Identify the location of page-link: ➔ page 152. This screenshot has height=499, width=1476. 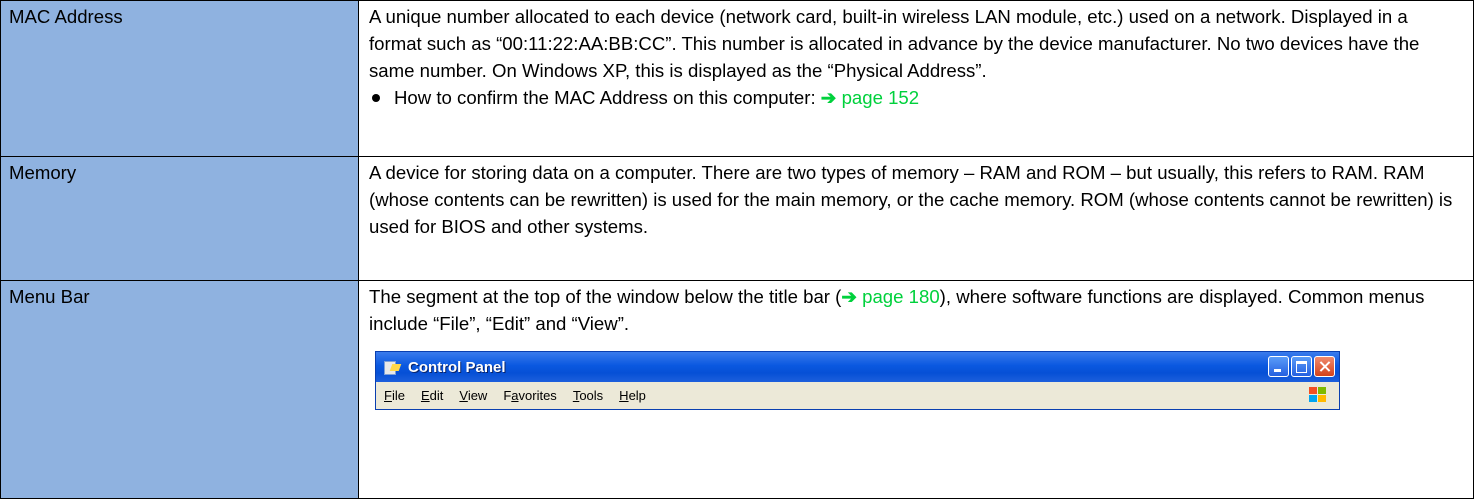
(870, 97).